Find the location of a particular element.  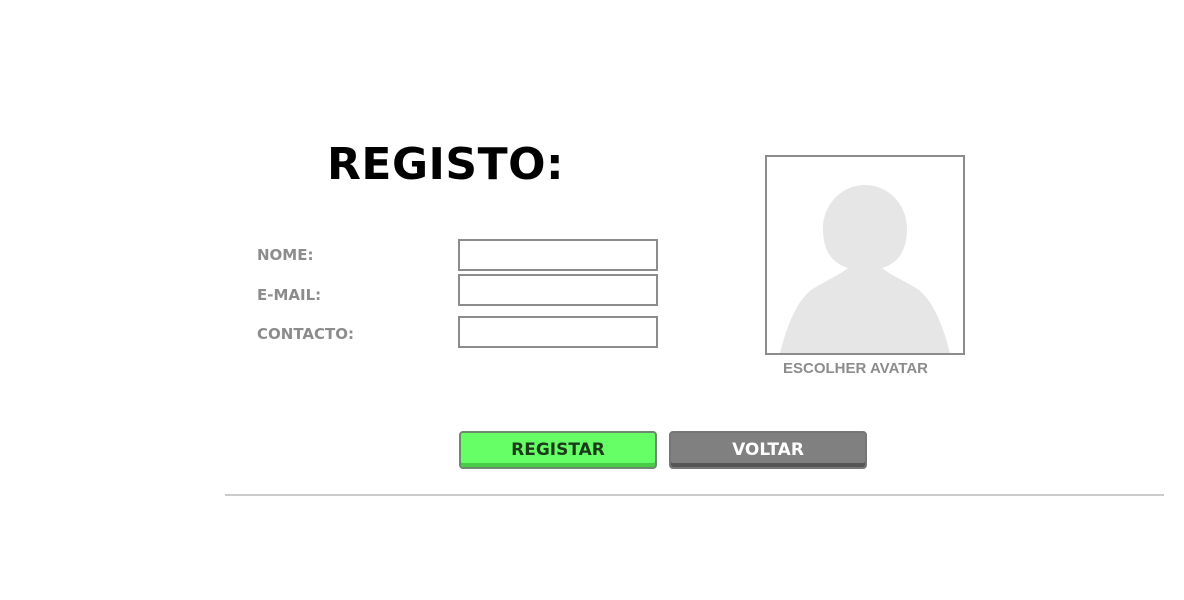

page-title: REGISTO: is located at coordinates (446, 164).